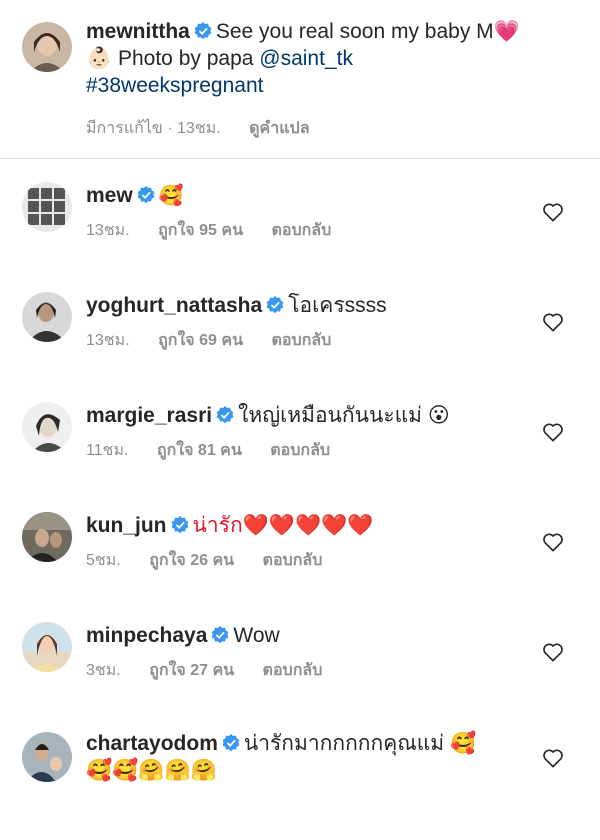  Describe the element at coordinates (138, 31) in the screenshot. I see `caption-username: mewnittha` at that location.